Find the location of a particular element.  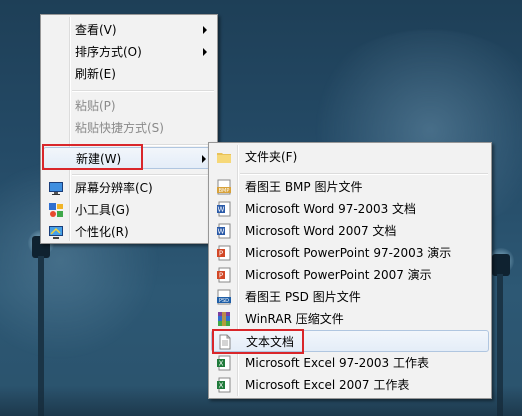

submenu-item-excel-97: X Microsoft Excel 97-2003 工作表 is located at coordinates (350, 363).